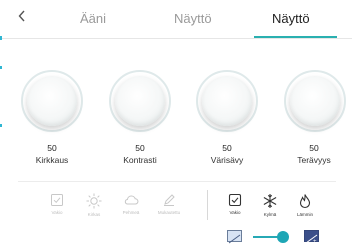  I want to click on color-preset-warm: Lämmin, so click(305, 205).